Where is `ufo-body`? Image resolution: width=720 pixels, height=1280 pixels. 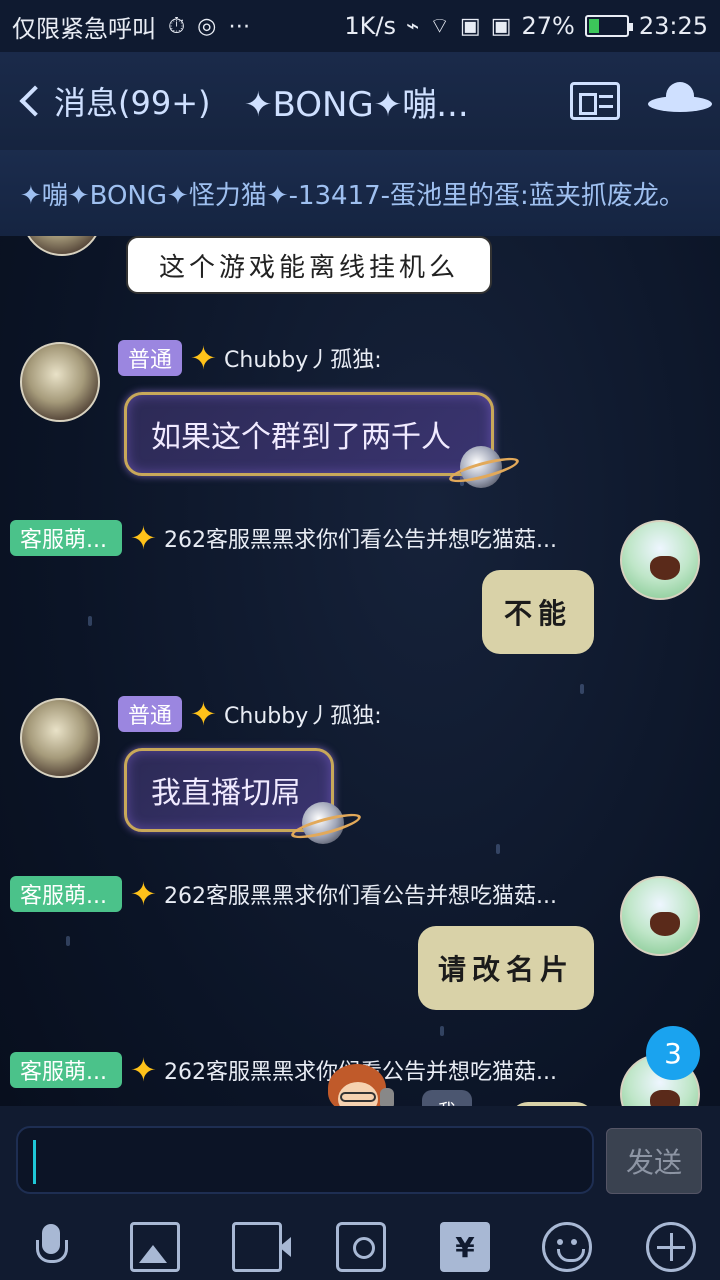
ufo-body is located at coordinates (680, 104).